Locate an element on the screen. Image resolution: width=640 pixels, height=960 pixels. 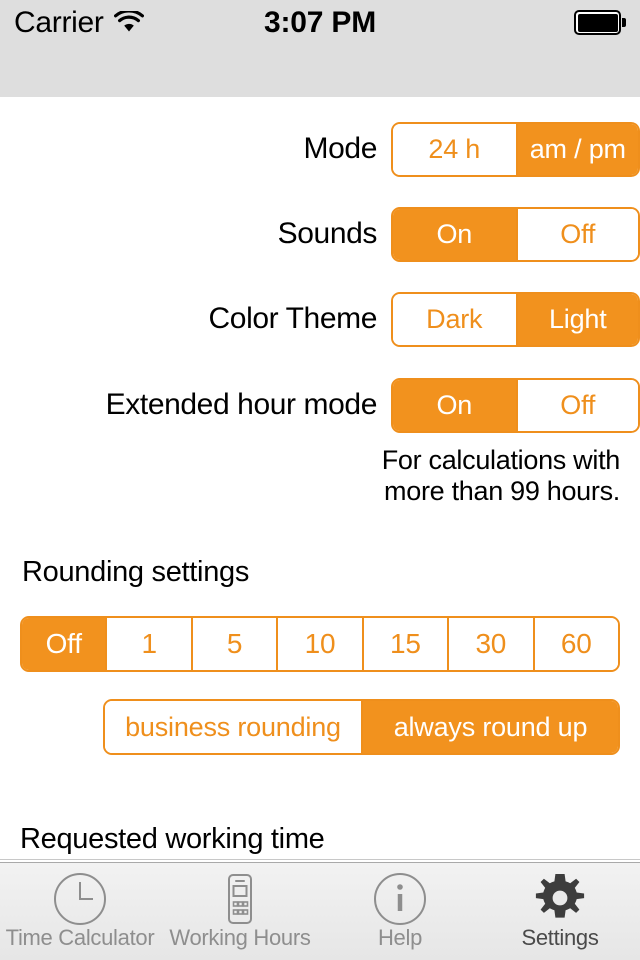
color-theme-segmented-control: Dark Light is located at coordinates (515, 319).